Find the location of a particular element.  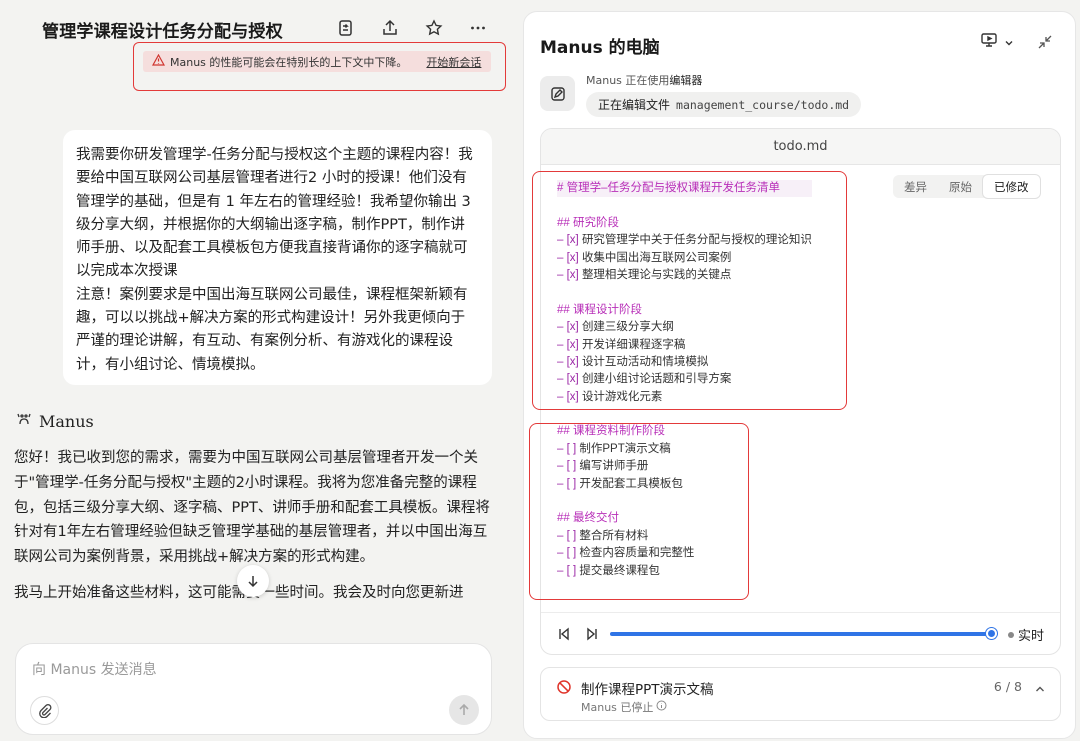

live-dot is located at coordinates (1011, 634).